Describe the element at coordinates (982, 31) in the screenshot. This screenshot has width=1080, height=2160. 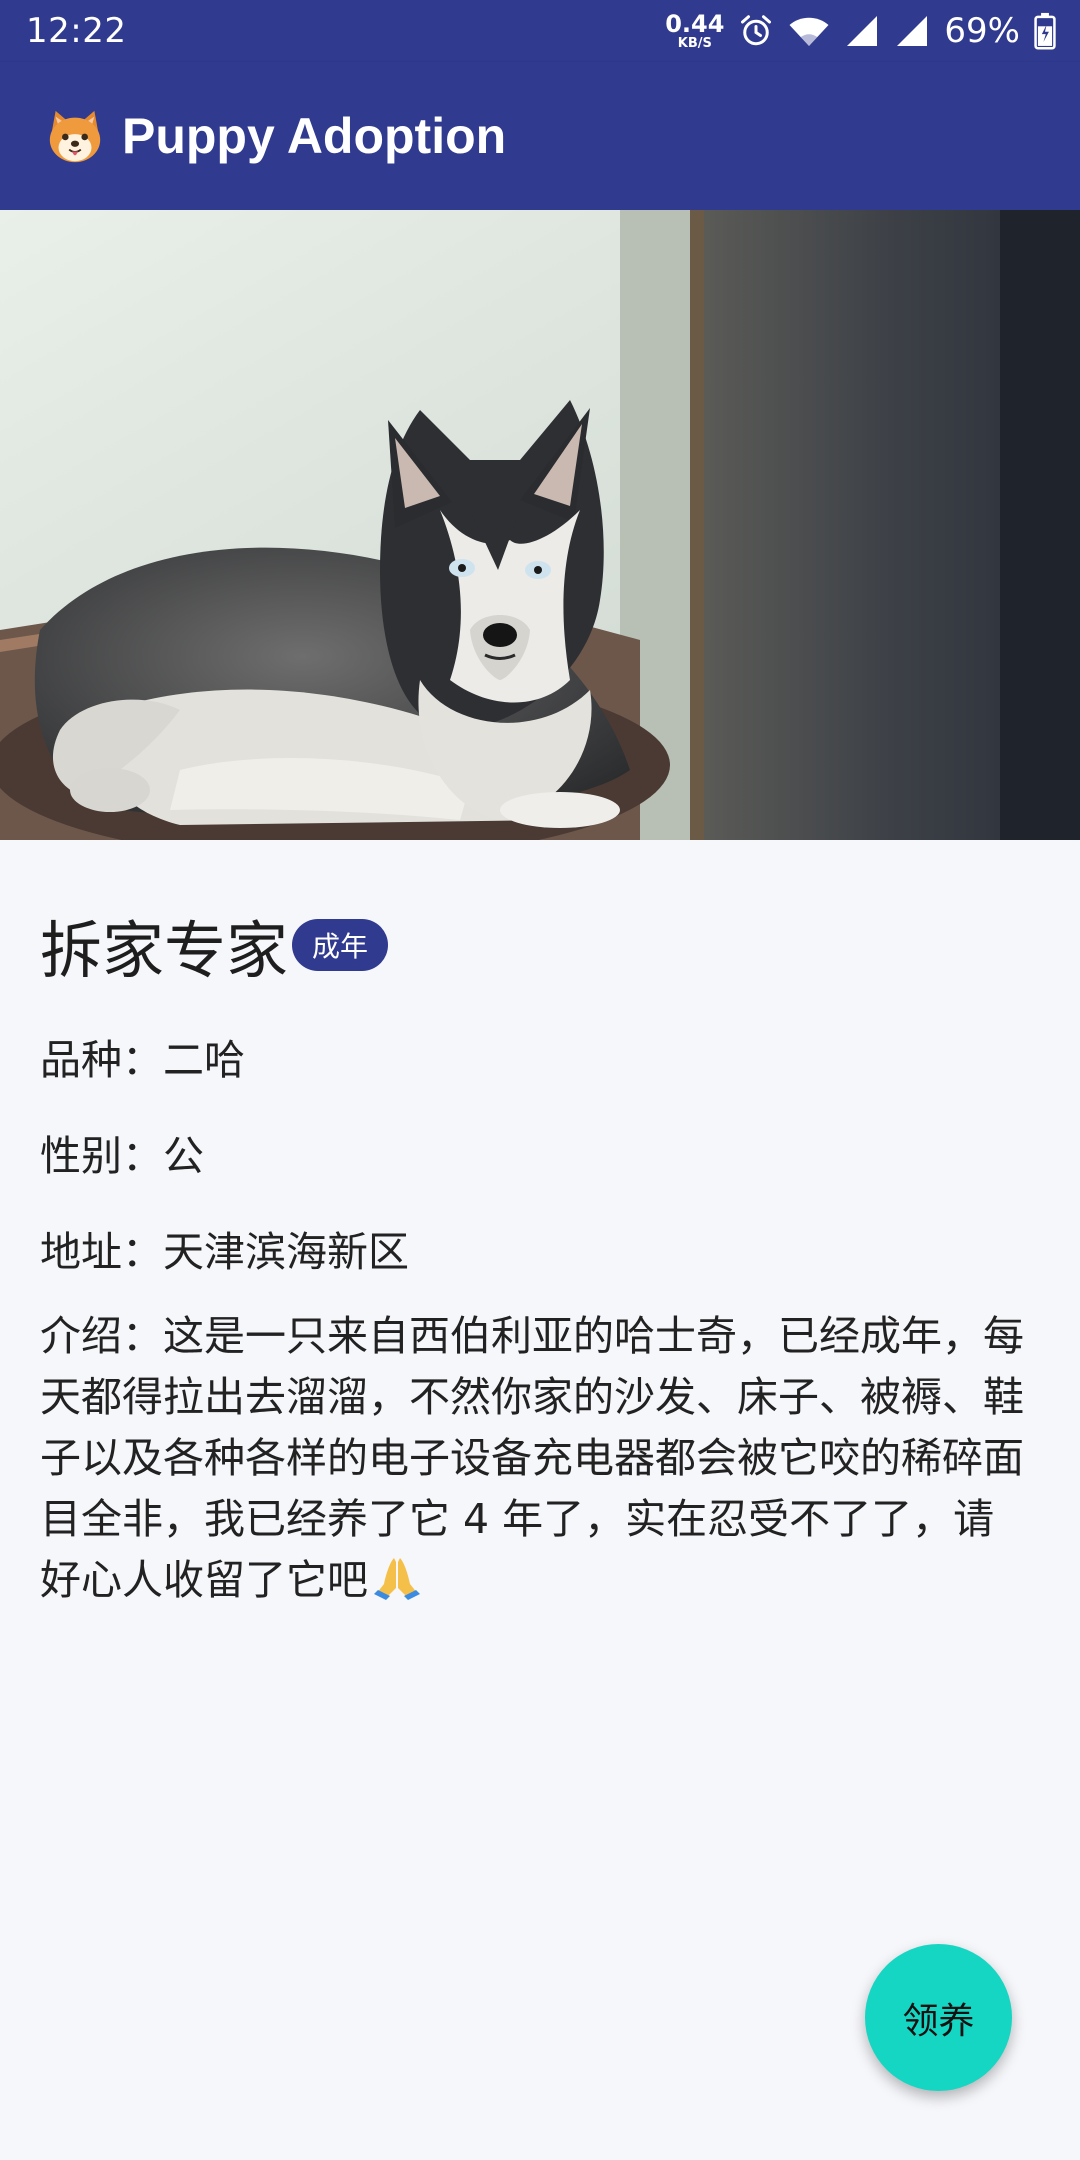
I see `battery-percent: 69%` at that location.